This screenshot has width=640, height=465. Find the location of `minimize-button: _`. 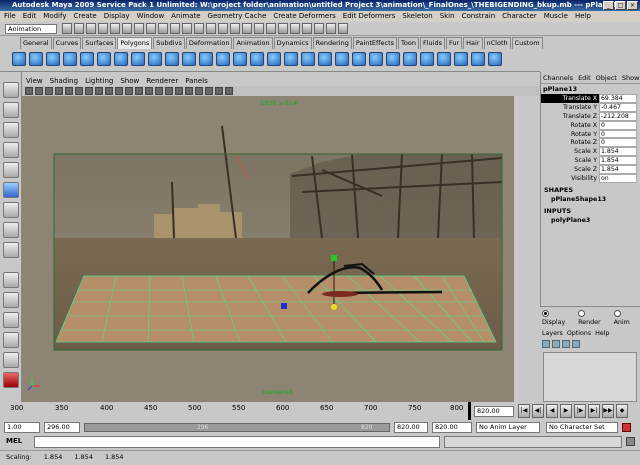

minimize-button: _ is located at coordinates (608, 5).